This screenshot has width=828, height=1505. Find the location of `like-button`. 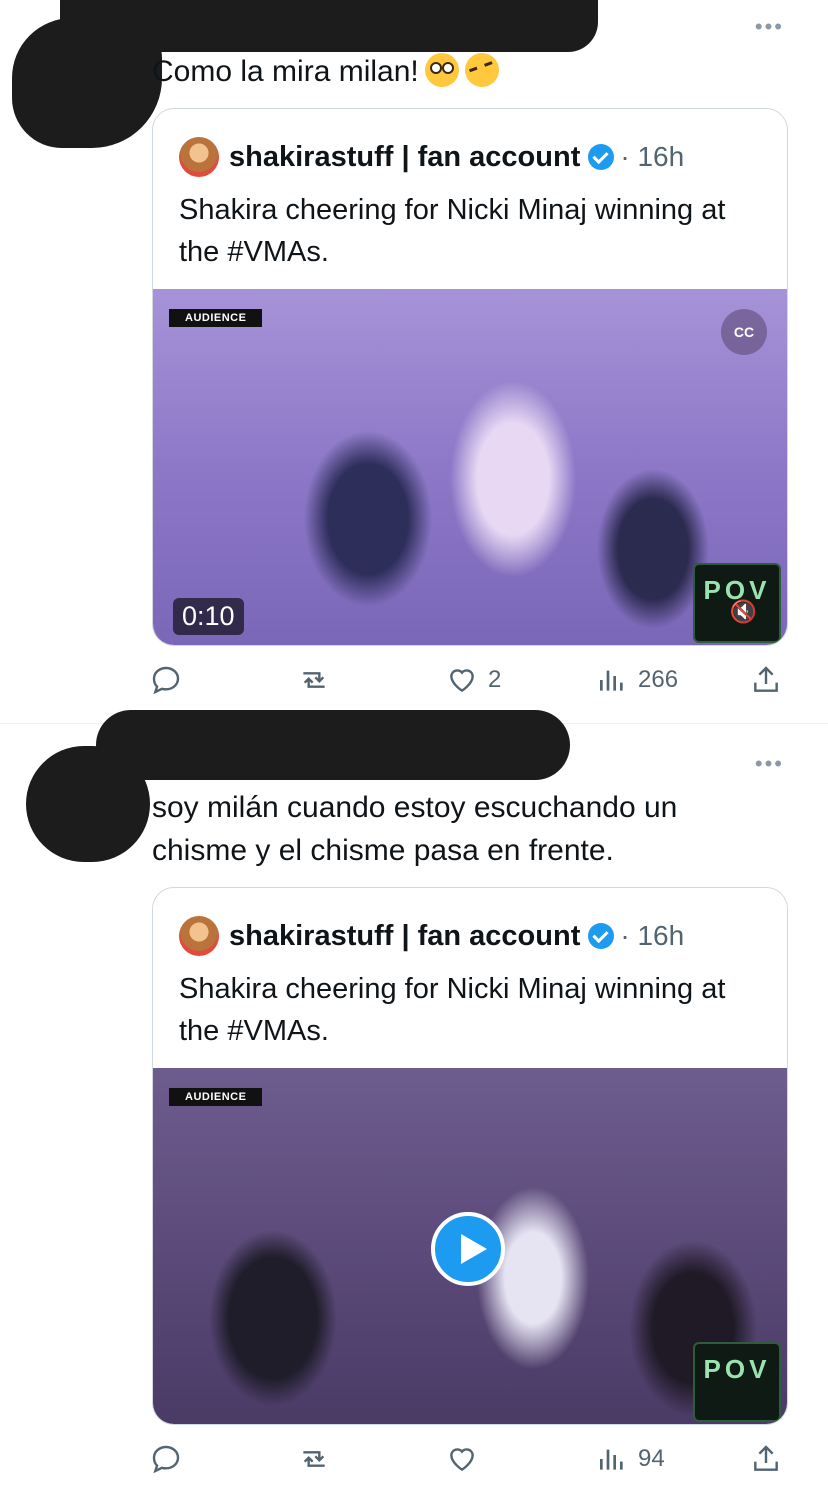

like-button is located at coordinates (462, 1459).